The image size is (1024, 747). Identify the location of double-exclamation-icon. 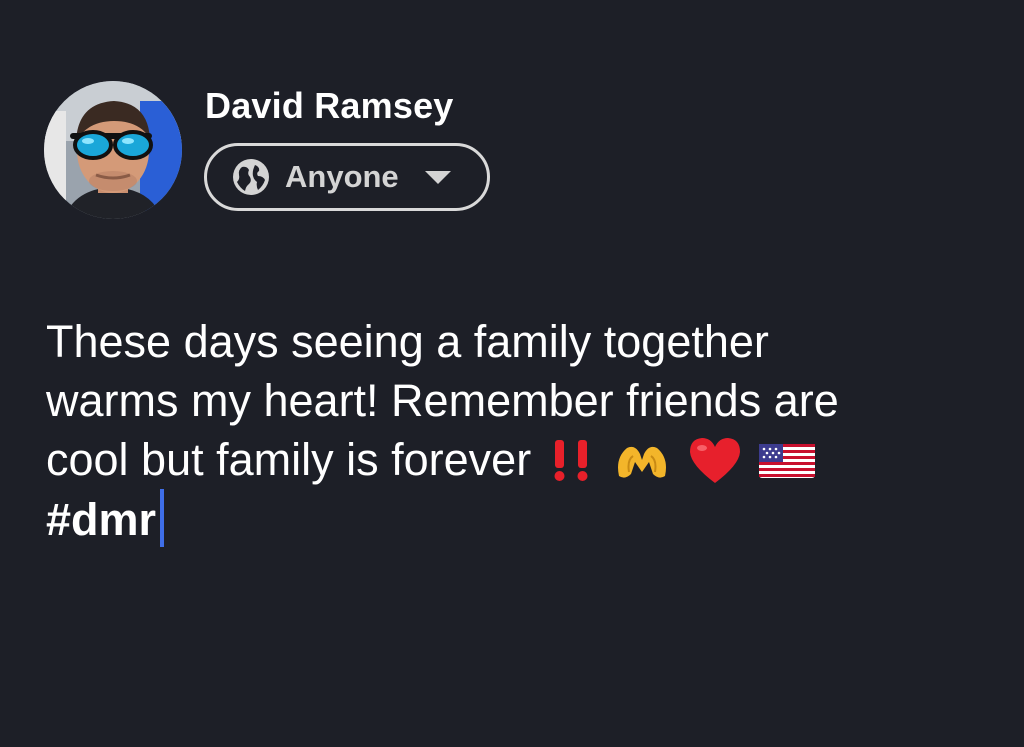
(573, 460).